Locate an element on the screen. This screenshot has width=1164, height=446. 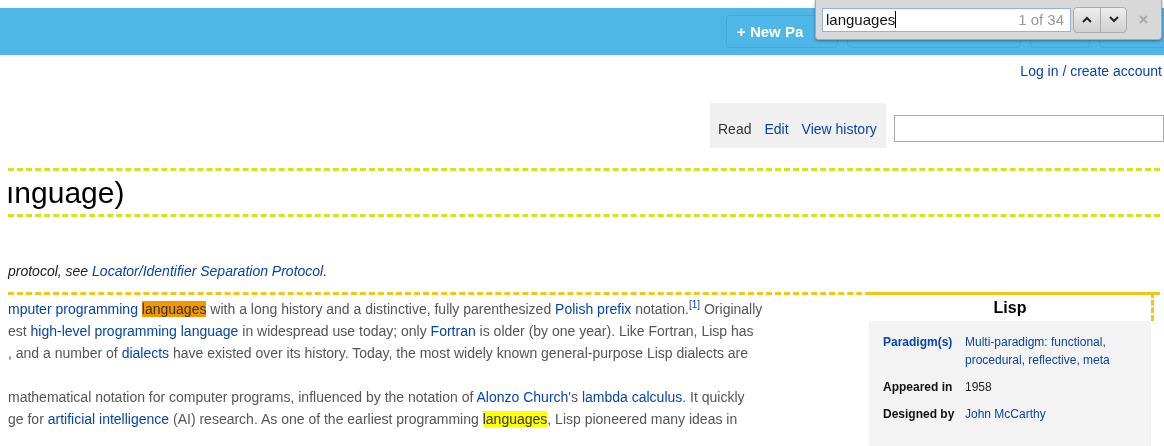
text-link: Locator/Identifier Separation Protocol is located at coordinates (208, 271).